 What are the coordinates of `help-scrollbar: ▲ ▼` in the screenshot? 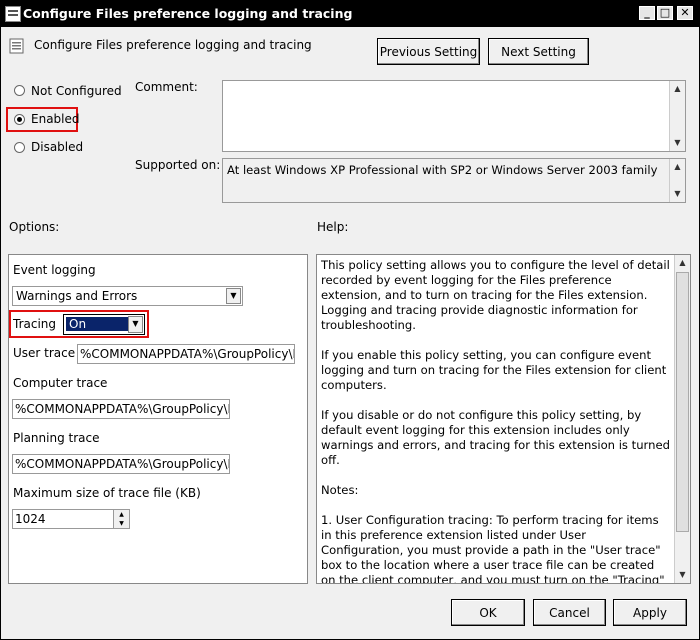 It's located at (682, 419).